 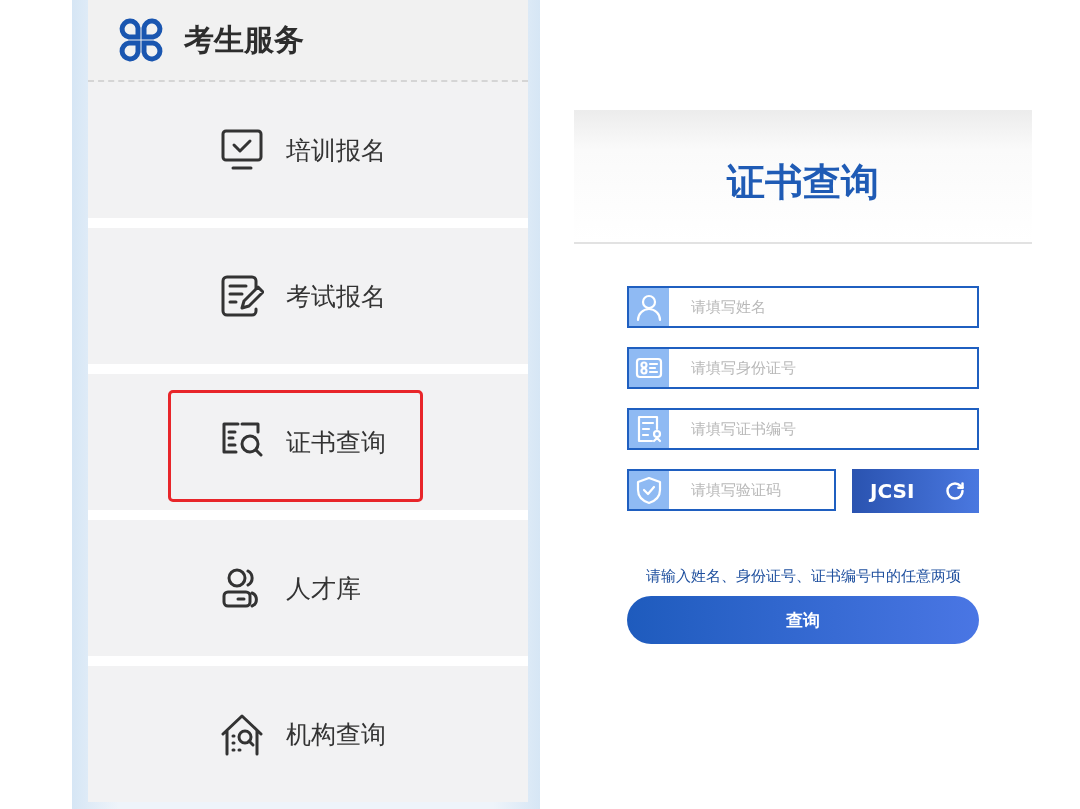 What do you see at coordinates (915, 491) in the screenshot?
I see `captcha-button: JCSI` at bounding box center [915, 491].